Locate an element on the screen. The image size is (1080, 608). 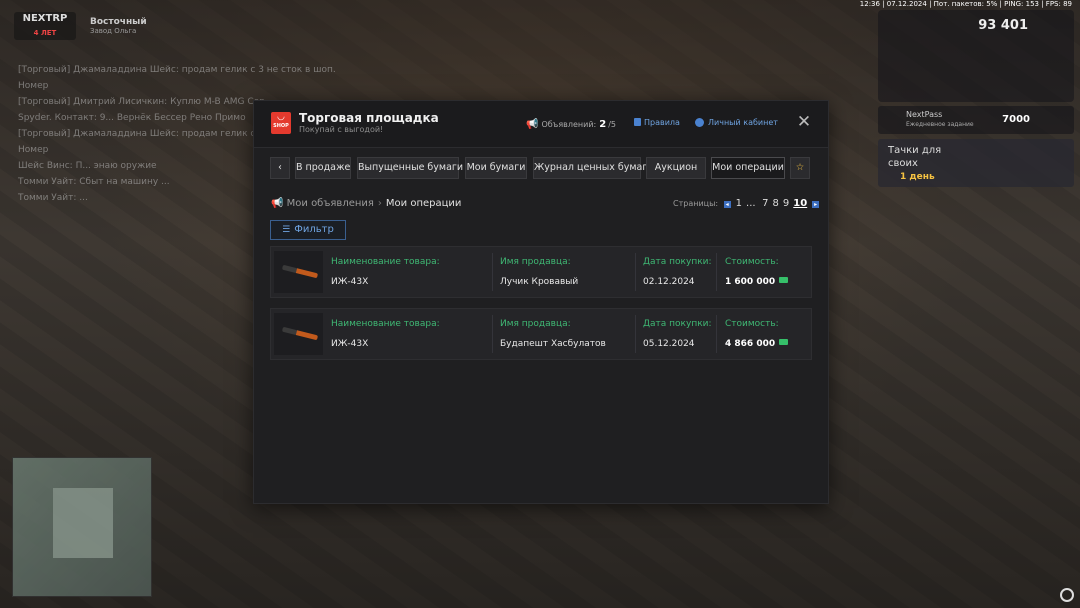
cost-value: 1 600 000 is located at coordinates (750, 282).